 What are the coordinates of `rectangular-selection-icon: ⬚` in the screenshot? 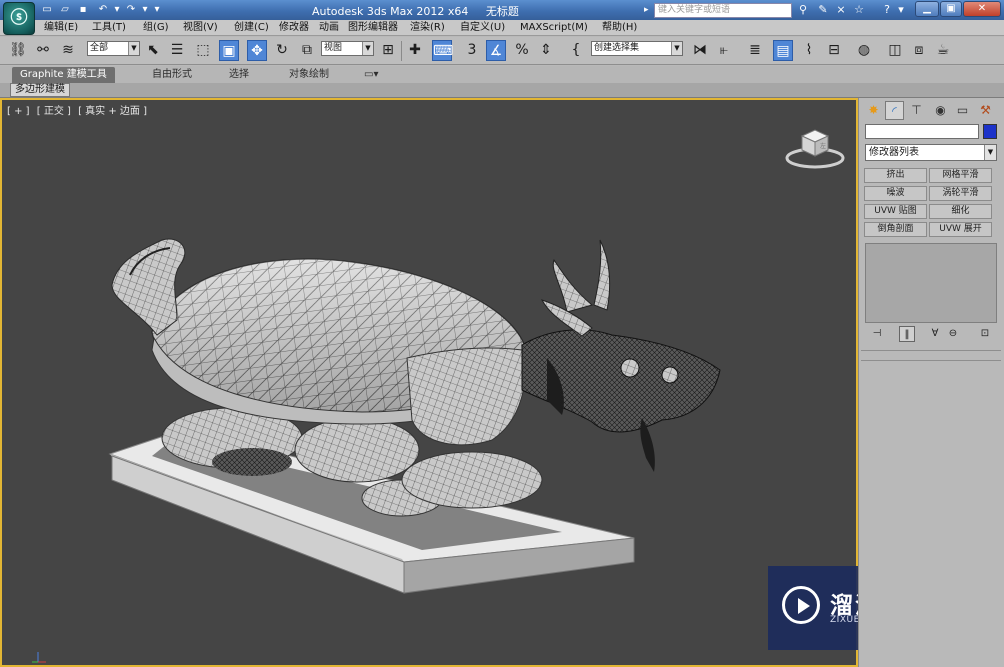 It's located at (203, 50).